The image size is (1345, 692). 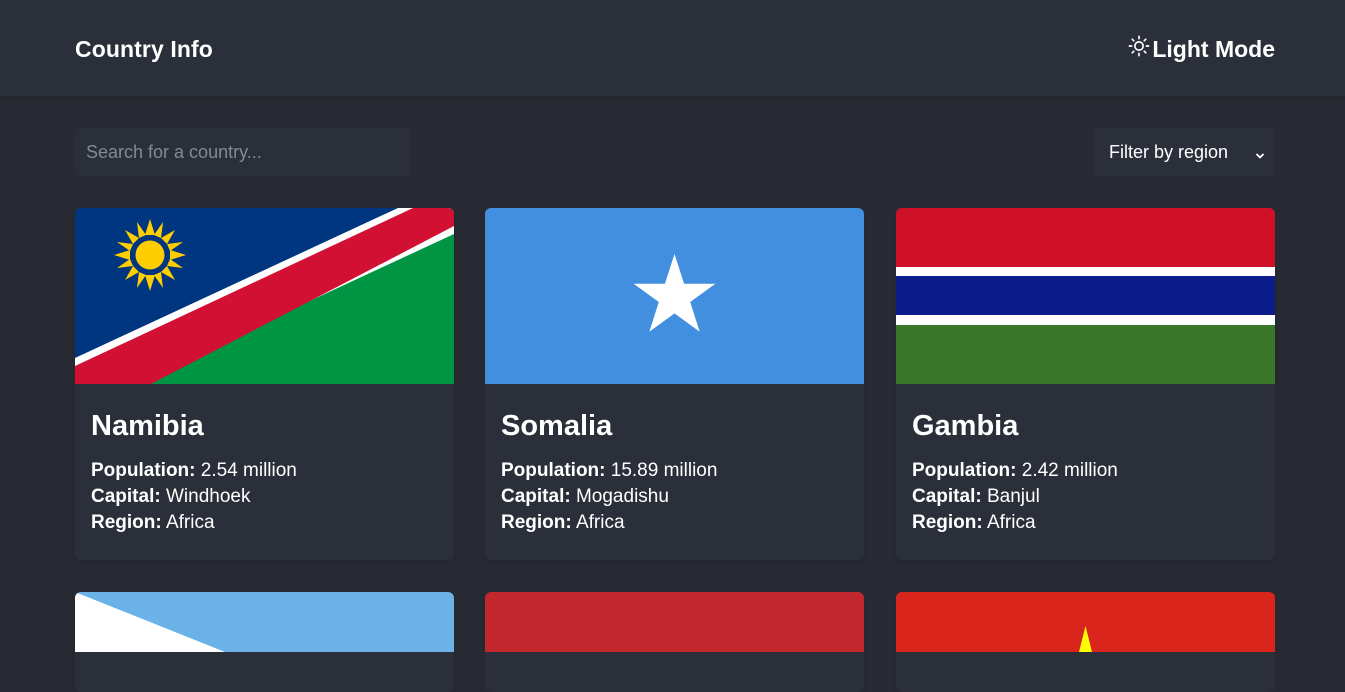 I want to click on population-value: 15.89 million, so click(x=664, y=470).